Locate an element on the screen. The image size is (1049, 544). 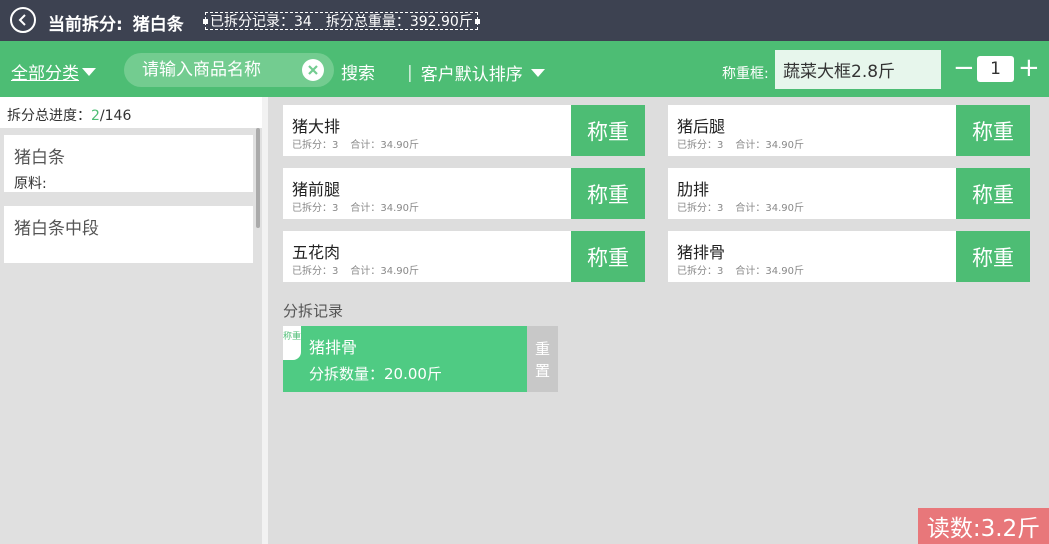
product-card: 猪后腿 已拆分：3 合计：34.90斤 称重 is located at coordinates (849, 130).